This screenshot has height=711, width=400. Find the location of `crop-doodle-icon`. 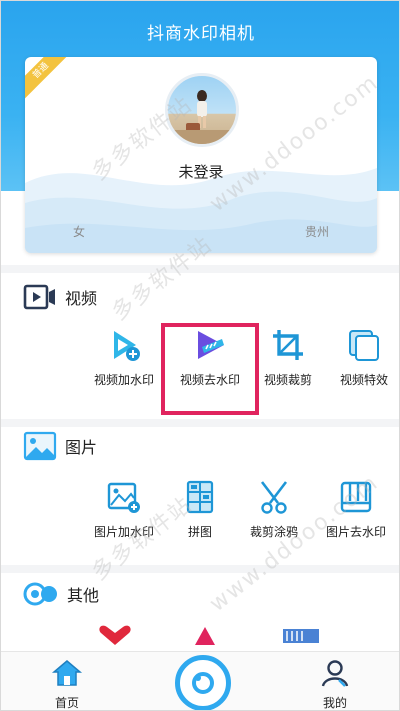

crop-doodle-icon is located at coordinates (274, 497).